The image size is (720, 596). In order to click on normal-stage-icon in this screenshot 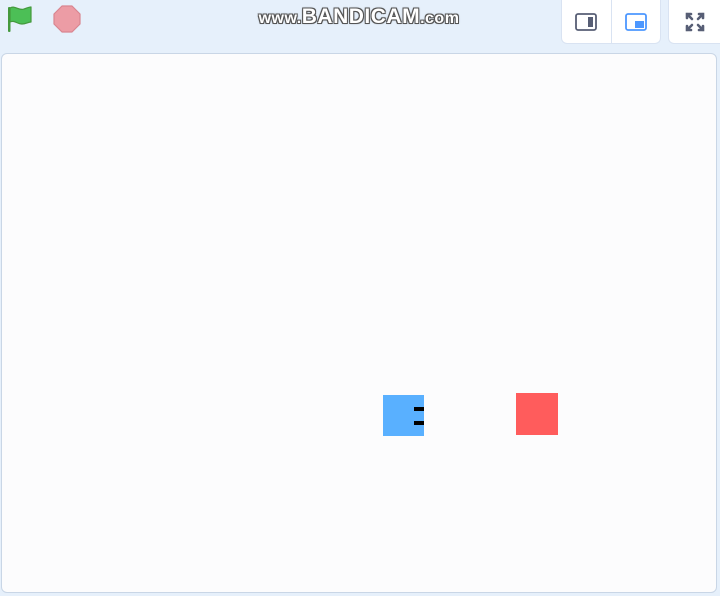, I will do `click(635, 21)`.